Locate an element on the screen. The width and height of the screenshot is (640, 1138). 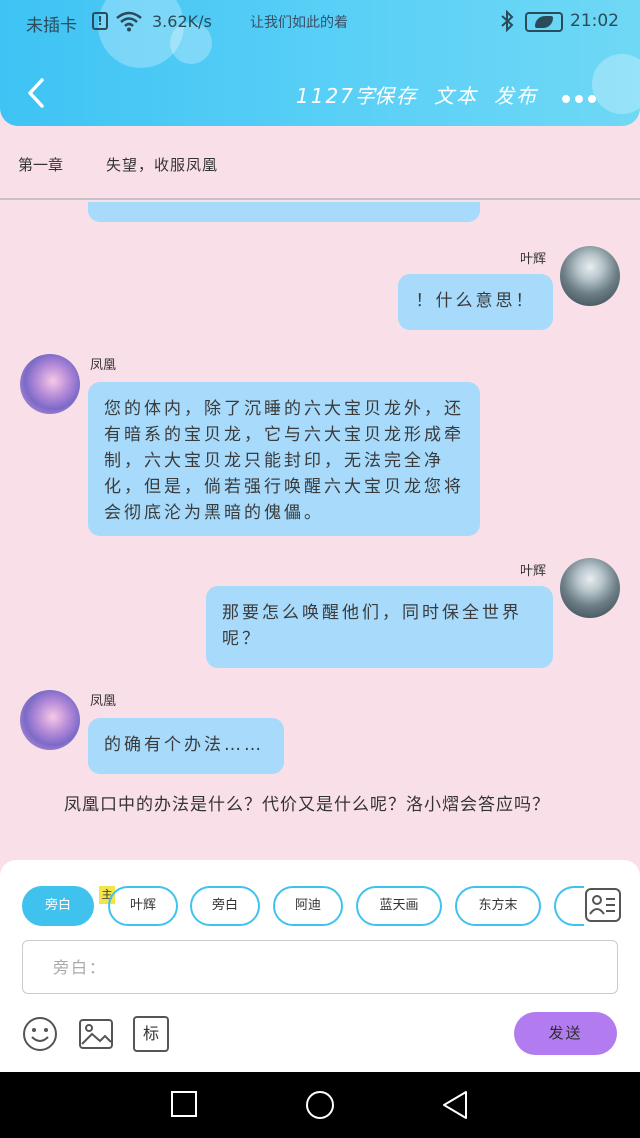
narration-text: 凤凰口中的办法是什么？代价又是什么呢？洛小熠会答应吗？ is located at coordinates (314, 805).